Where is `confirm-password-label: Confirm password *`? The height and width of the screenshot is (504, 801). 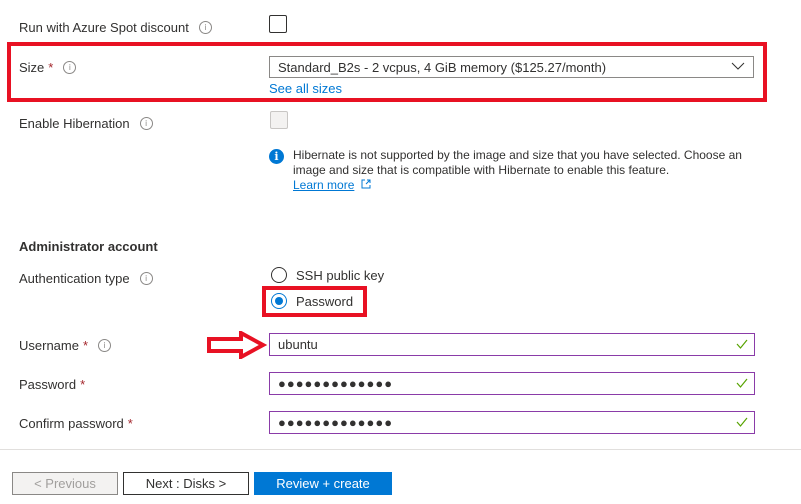 confirm-password-label: Confirm password * is located at coordinates (76, 423).